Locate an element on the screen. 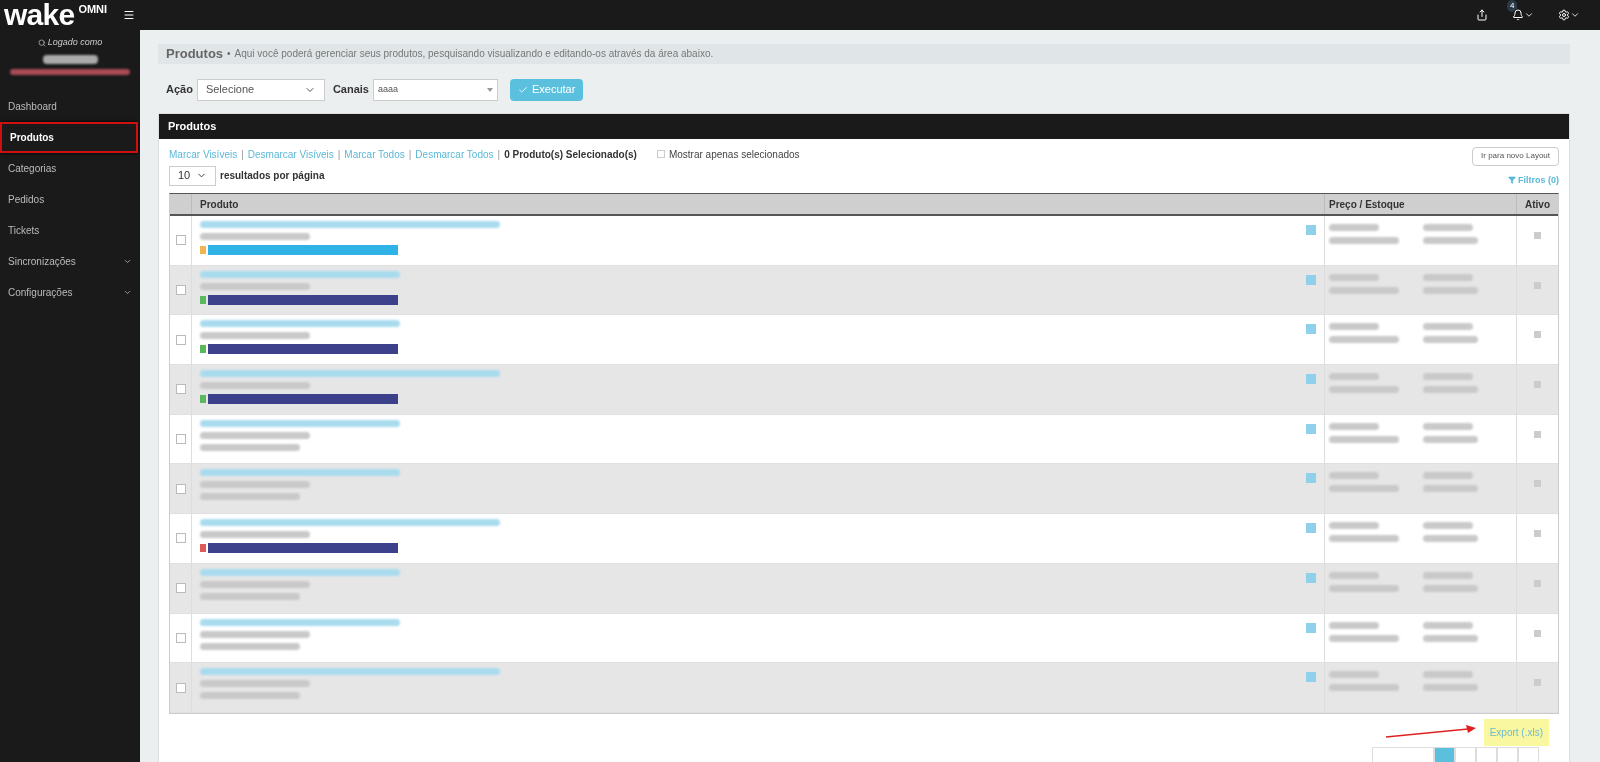 This screenshot has width=1600, height=762. page-size-select: 10 is located at coordinates (192, 175).